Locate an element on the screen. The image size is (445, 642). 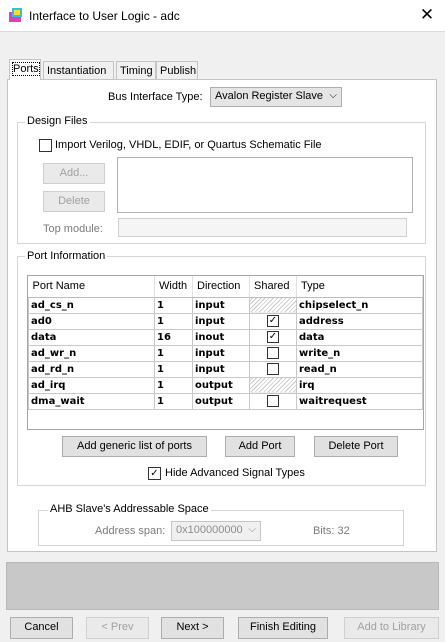
add-port-button: Add Port is located at coordinates (260, 446).